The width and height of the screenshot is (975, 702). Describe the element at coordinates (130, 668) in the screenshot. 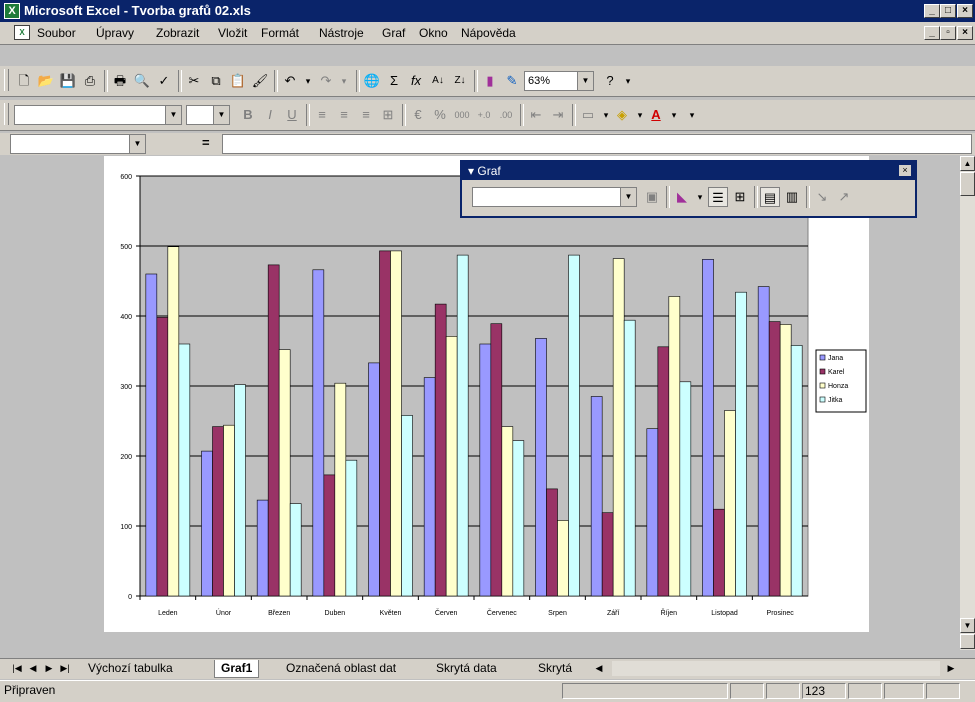

I see `tab-vychozi-tabulka: Výchozí tabulka` at that location.